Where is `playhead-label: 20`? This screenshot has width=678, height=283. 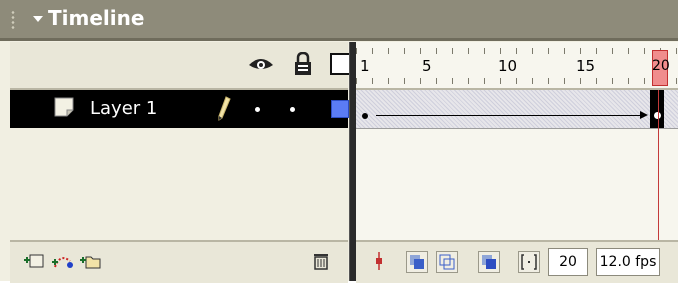 playhead-label: 20 is located at coordinates (661, 66).